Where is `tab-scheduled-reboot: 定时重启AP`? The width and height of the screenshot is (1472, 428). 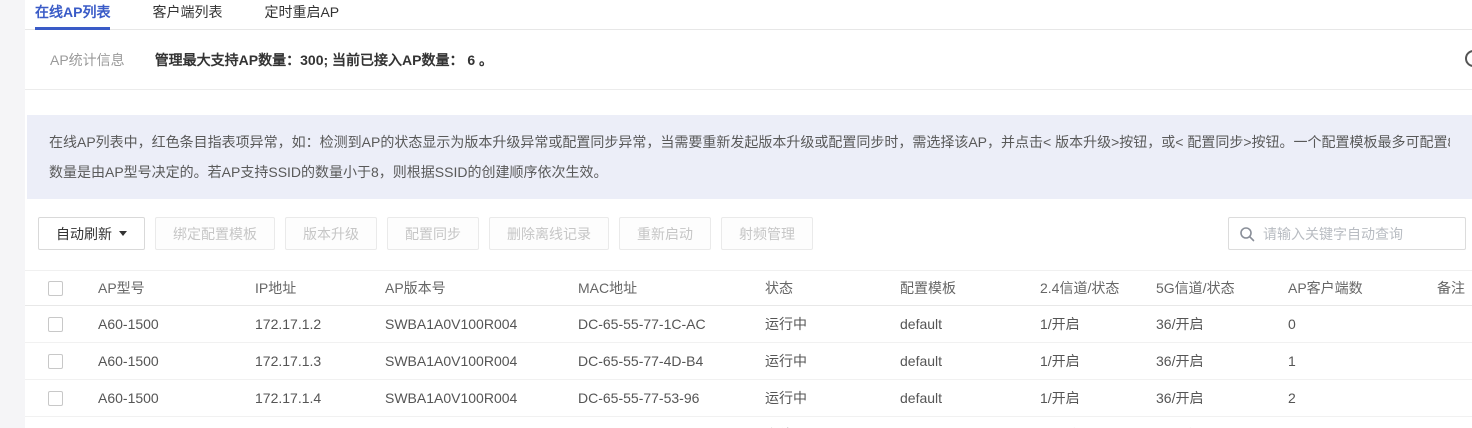 tab-scheduled-reboot: 定时重启AP is located at coordinates (301, 15).